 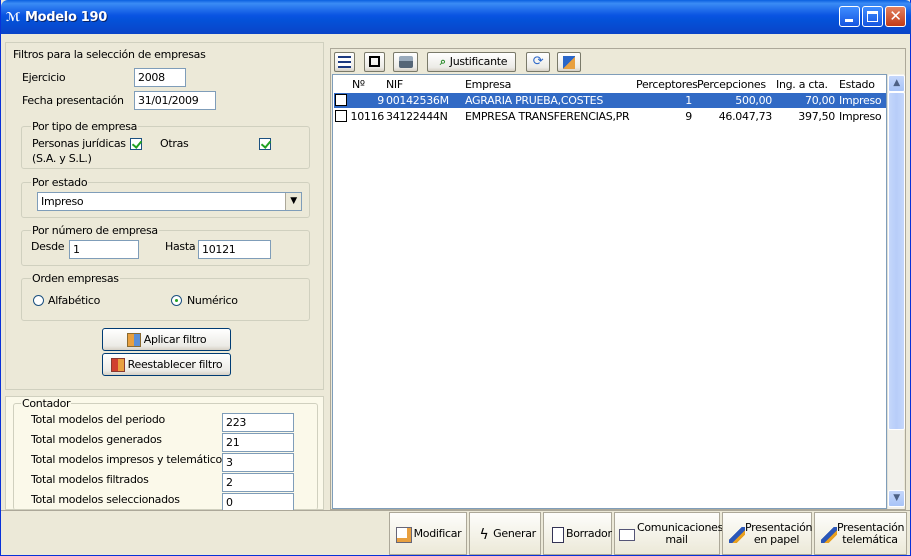 I want to click on minimize-button, so click(x=849, y=16).